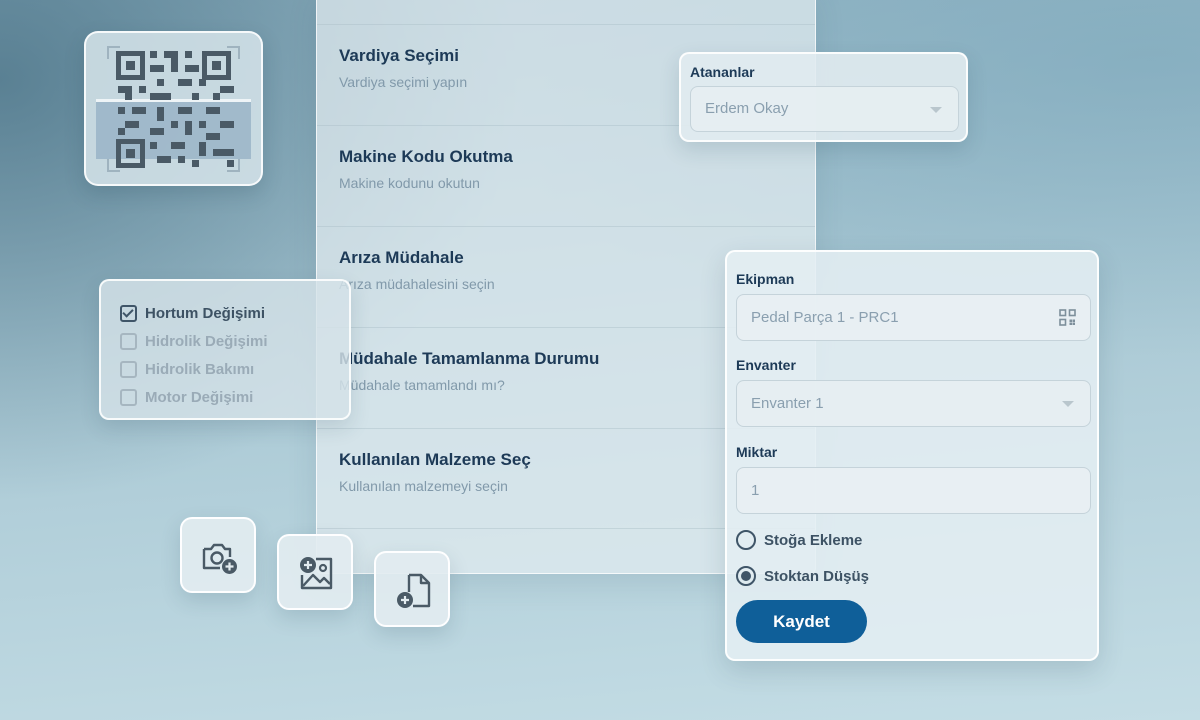 The image size is (1200, 720). Describe the element at coordinates (722, 72) in the screenshot. I see `assignee-label: Atananlar` at that location.